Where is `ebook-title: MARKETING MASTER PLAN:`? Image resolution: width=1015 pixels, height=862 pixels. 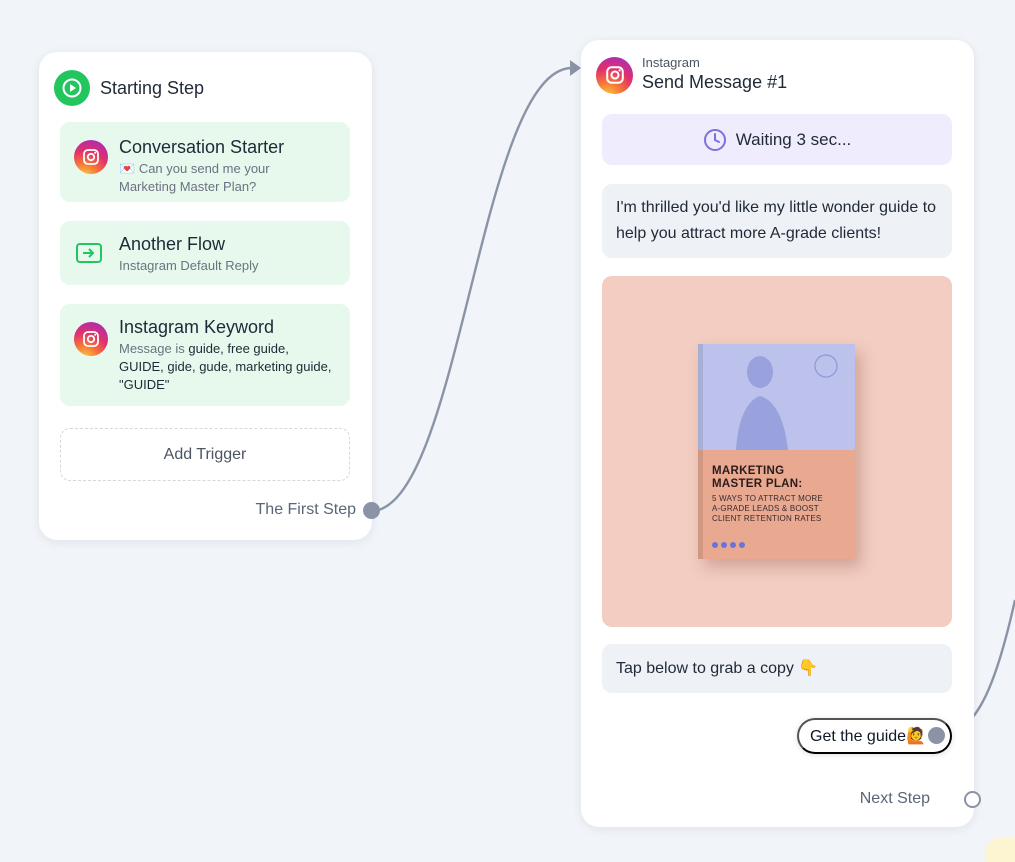 ebook-title: MARKETING MASTER PLAN: is located at coordinates (757, 477).